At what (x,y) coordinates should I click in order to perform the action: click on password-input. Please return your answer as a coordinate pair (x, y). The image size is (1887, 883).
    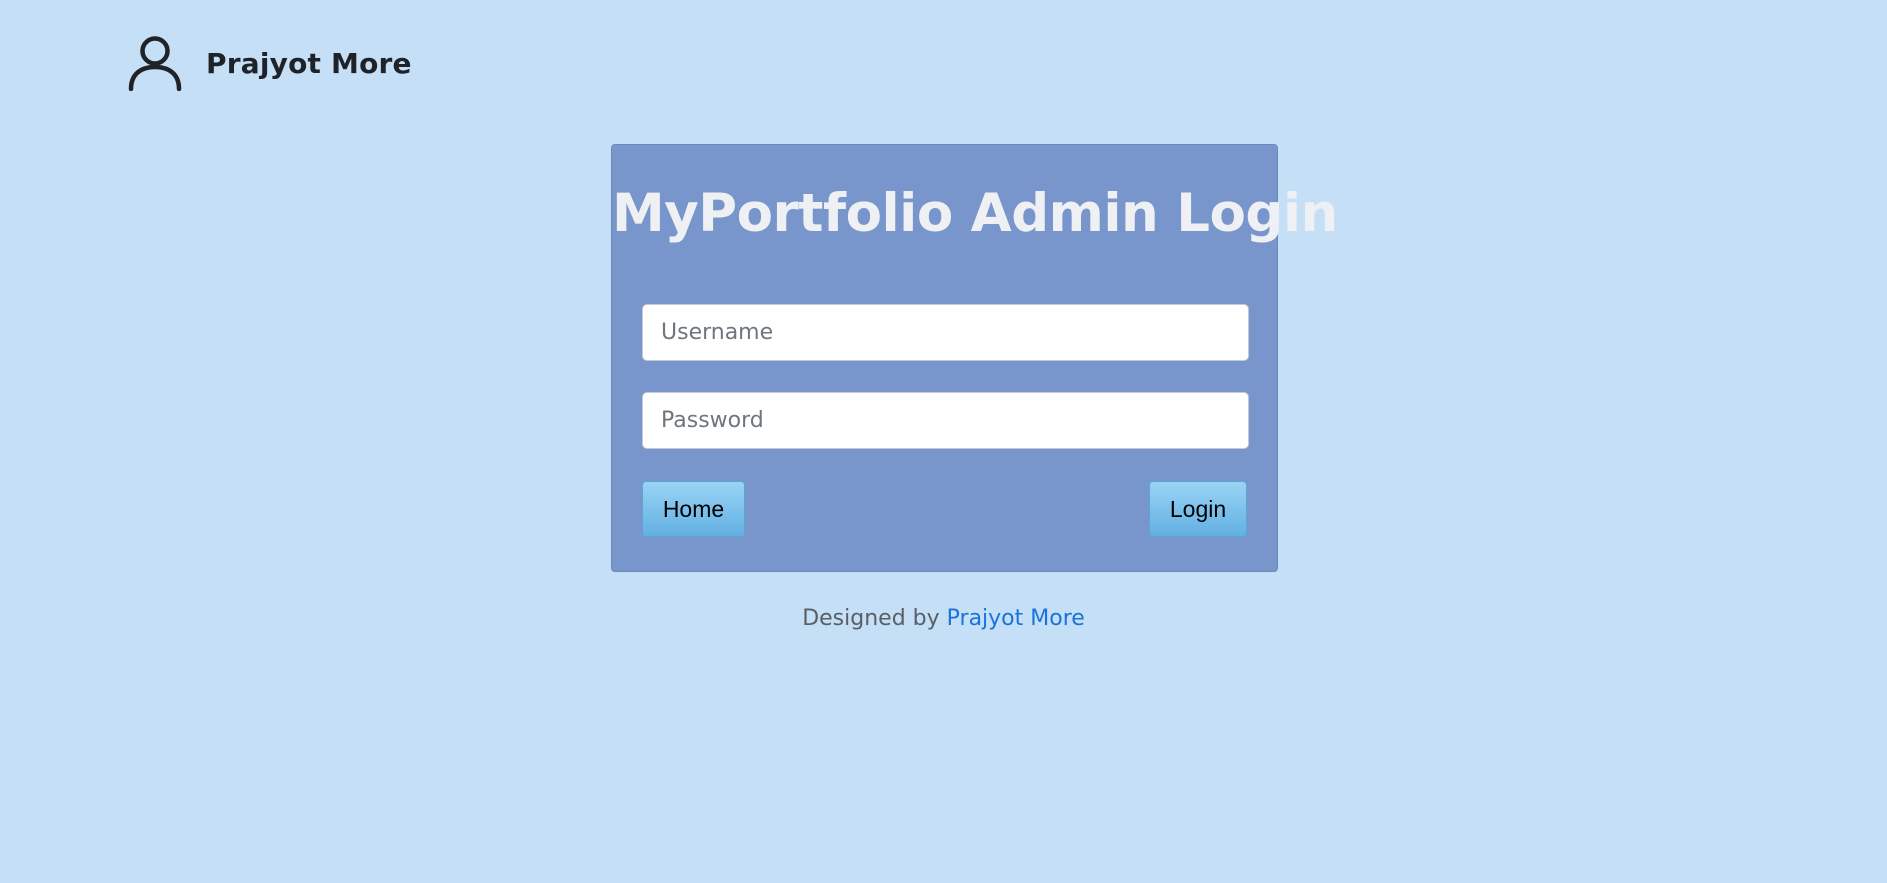
    Looking at the image, I should click on (945, 420).